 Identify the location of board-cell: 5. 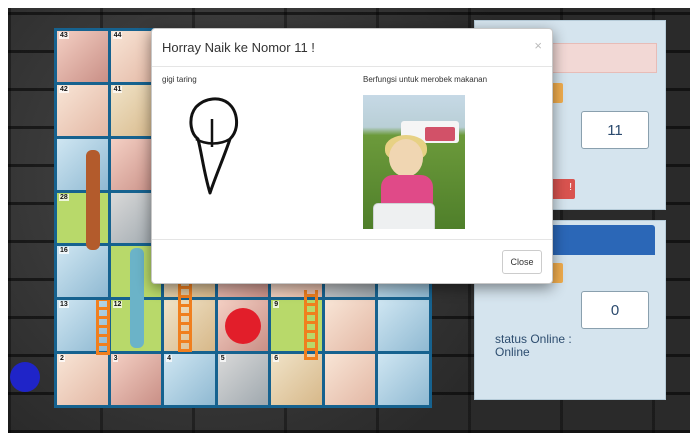
(243, 379).